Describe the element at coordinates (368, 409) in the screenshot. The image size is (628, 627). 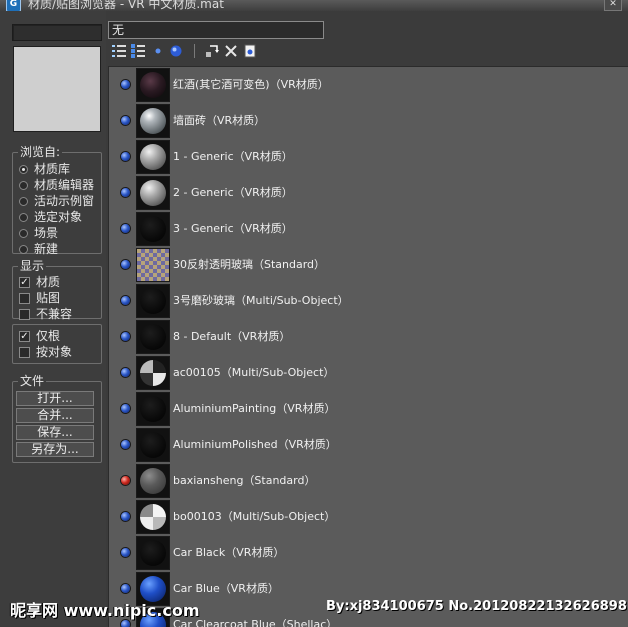
I see `material-list-item: AluminiumPainting（VR材质）` at that location.